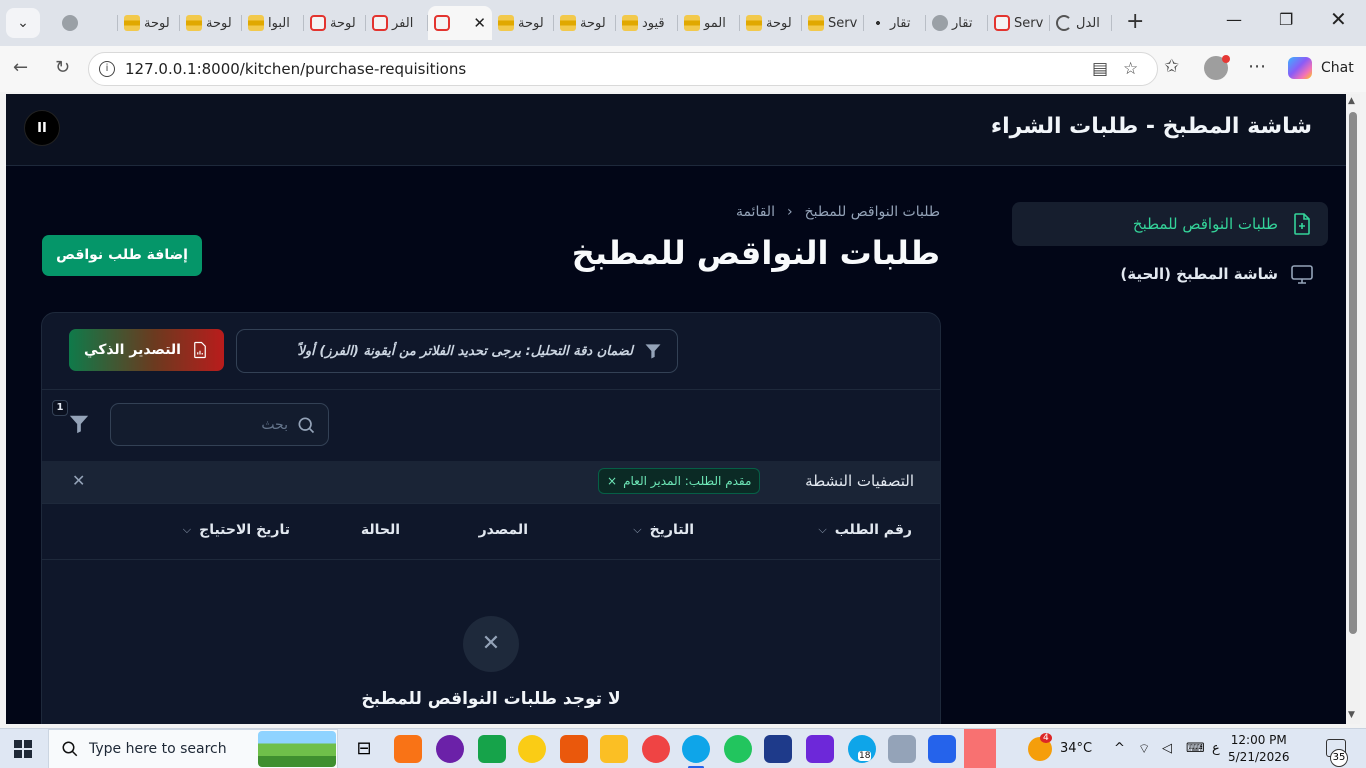 The height and width of the screenshot is (768, 1366). I want to click on weather-badge: 4, so click(1046, 738).